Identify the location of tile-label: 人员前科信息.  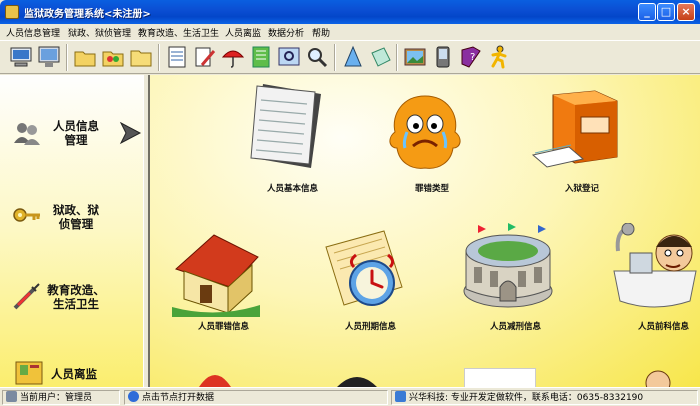
(664, 327).